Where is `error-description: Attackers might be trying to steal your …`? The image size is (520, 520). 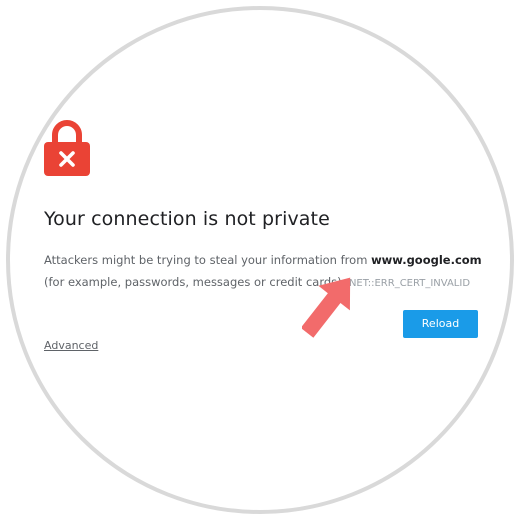 error-description: Attackers might be trying to steal your … is located at coordinates (269, 272).